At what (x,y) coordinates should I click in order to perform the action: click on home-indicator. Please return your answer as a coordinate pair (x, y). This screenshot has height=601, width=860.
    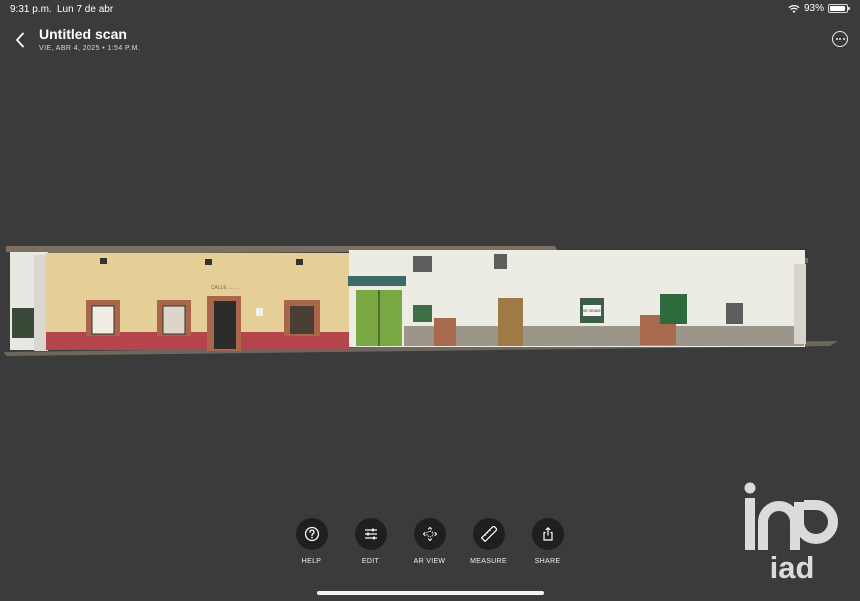
    Looking at the image, I should click on (430, 593).